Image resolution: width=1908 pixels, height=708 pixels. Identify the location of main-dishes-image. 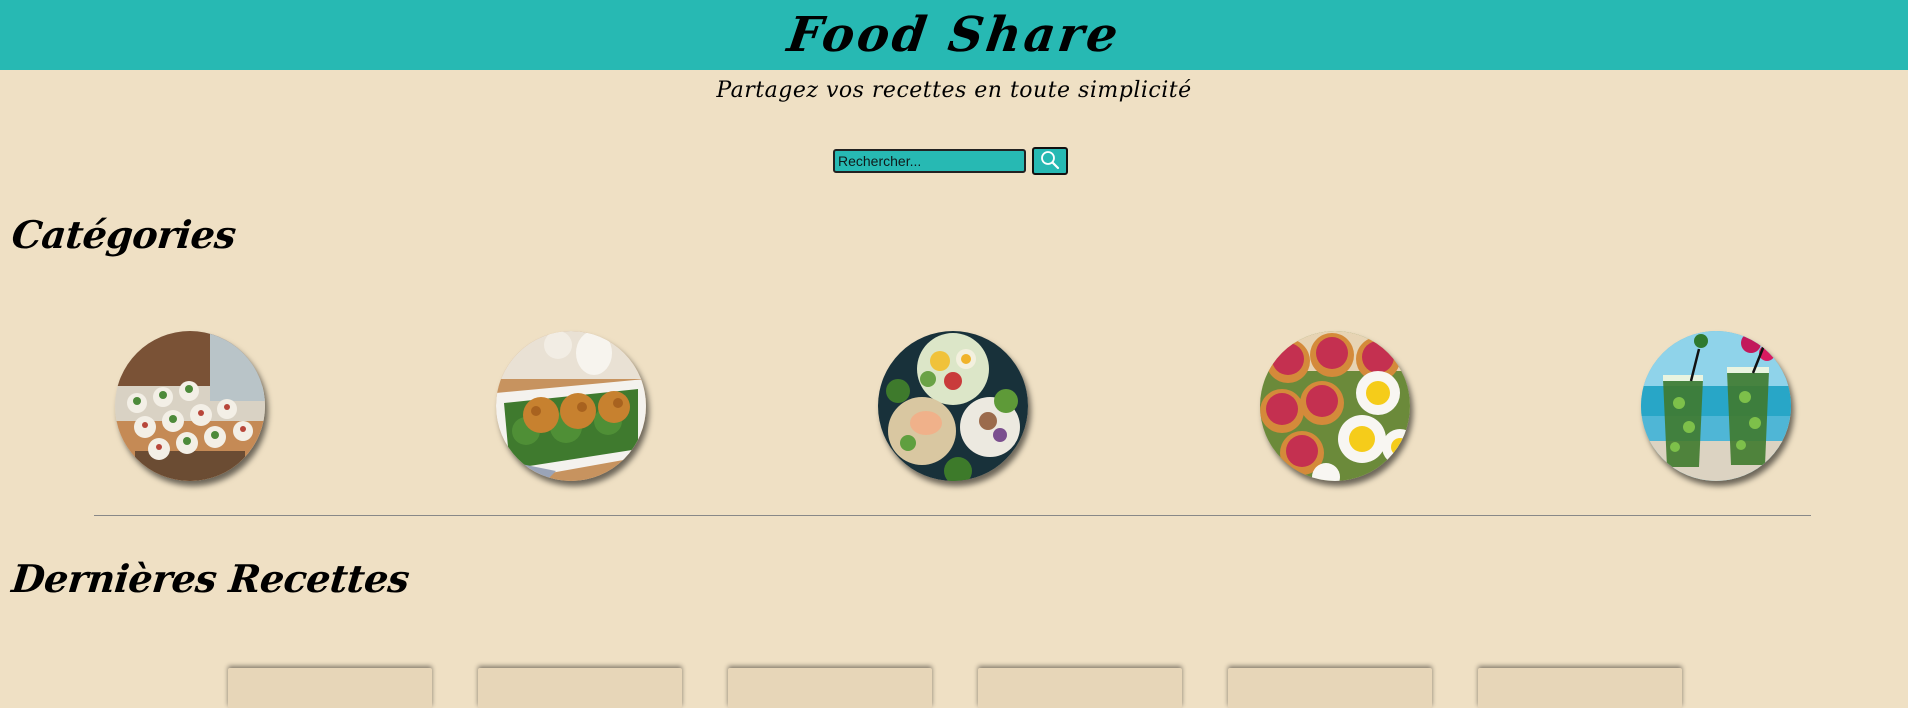
(571, 406).